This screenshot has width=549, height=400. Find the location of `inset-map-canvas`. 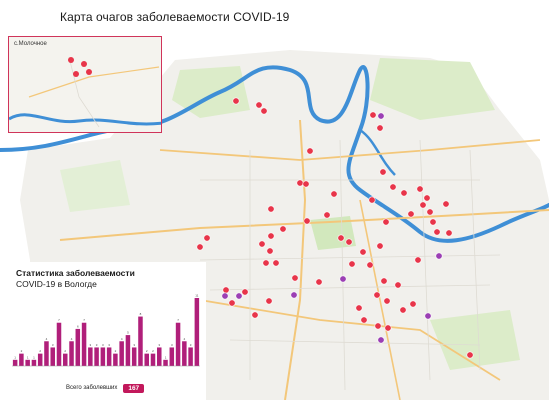

inset-map-canvas is located at coordinates (85, 92).